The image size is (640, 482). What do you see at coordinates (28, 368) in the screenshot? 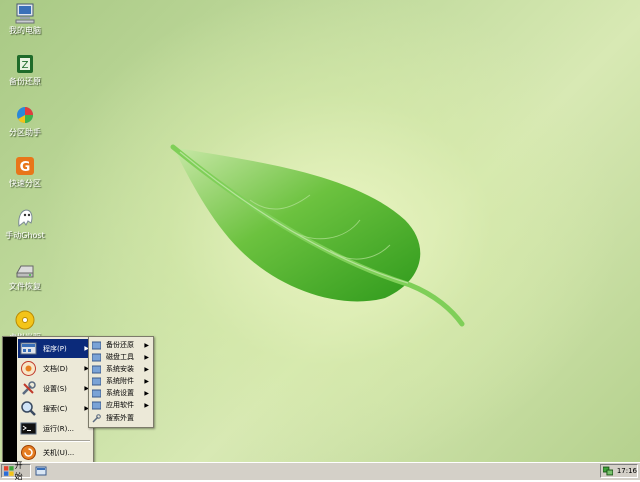
I see `documents-icon` at bounding box center [28, 368].